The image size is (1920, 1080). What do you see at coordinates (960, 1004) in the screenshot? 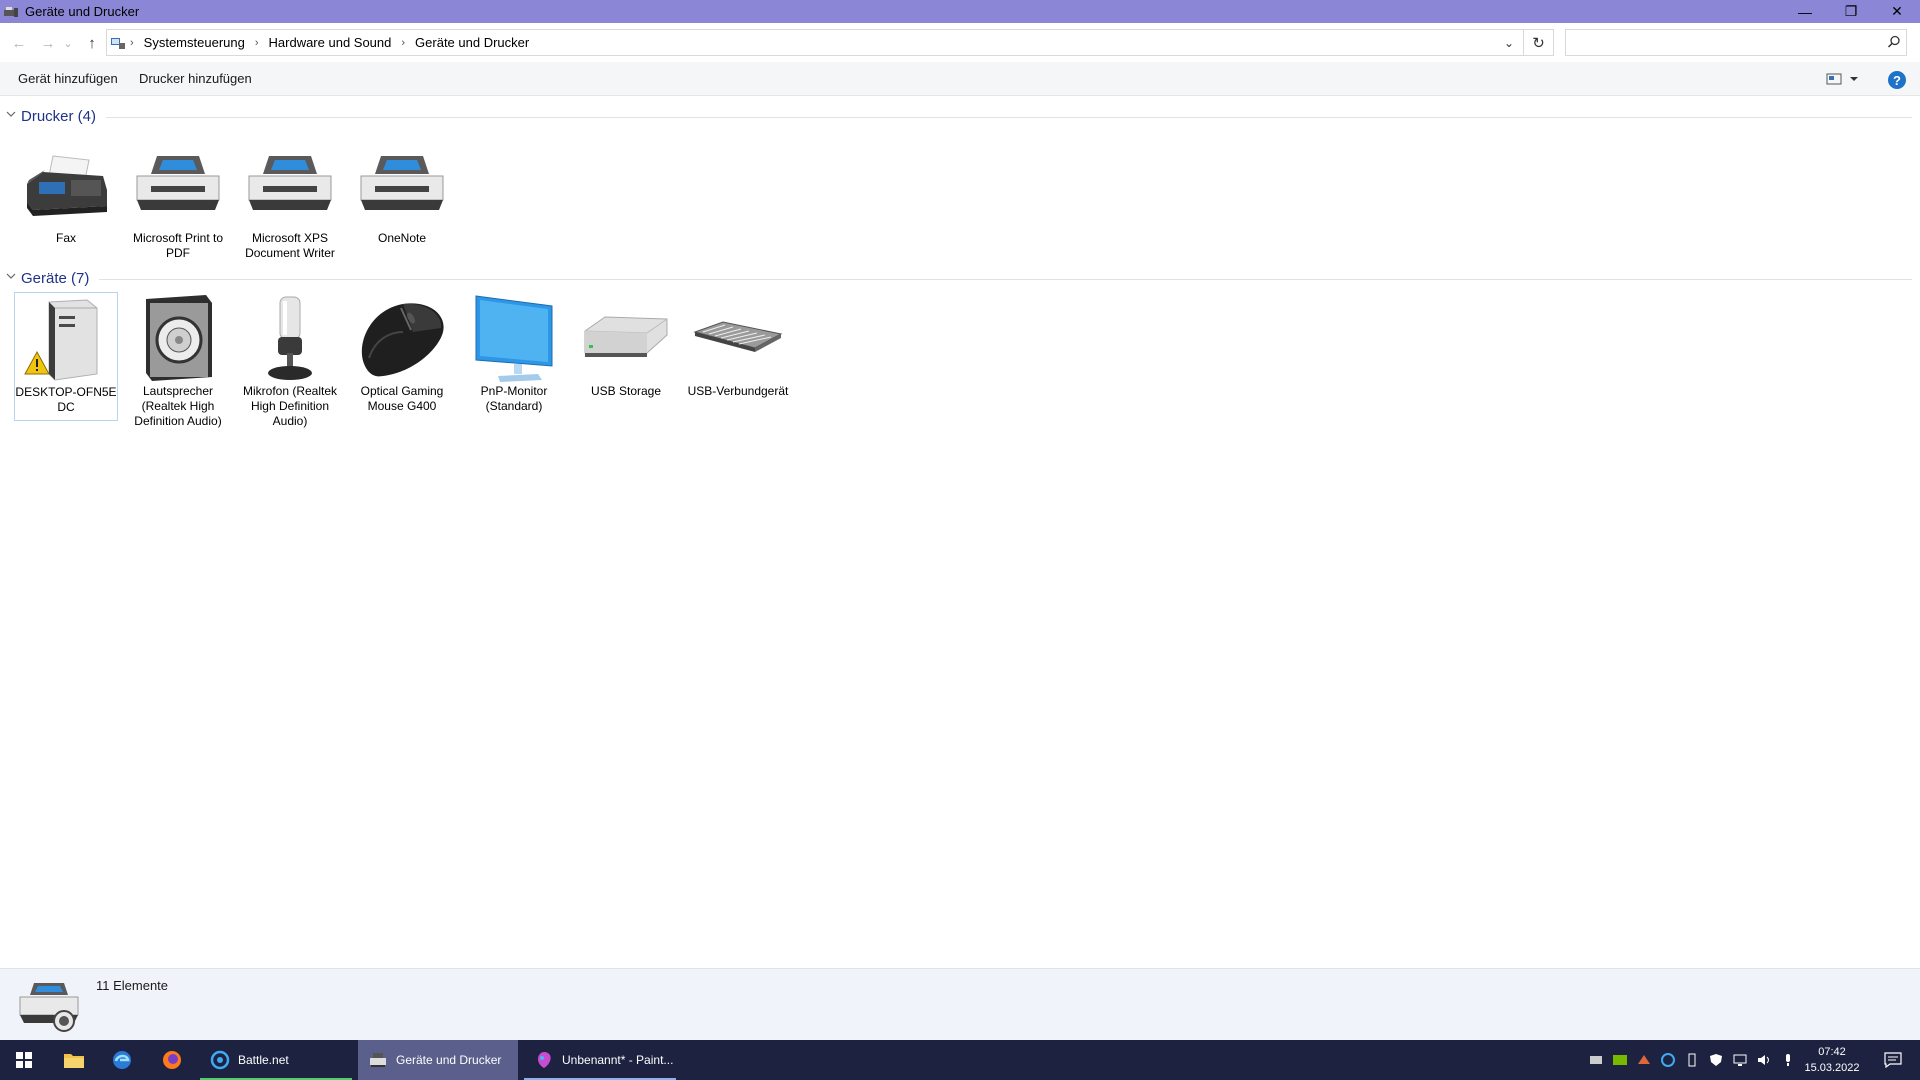
I see `details-pane: 11 Elemente` at bounding box center [960, 1004].